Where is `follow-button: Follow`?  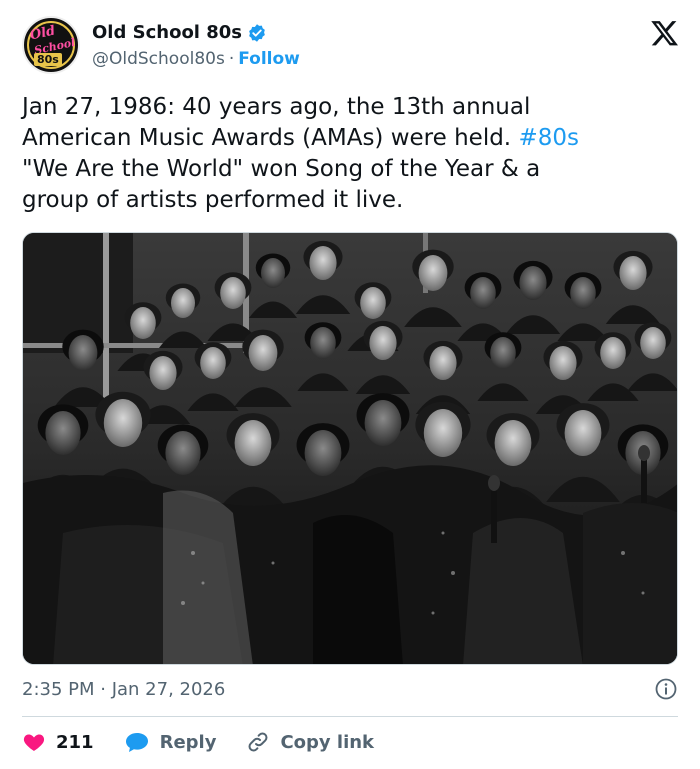 follow-button: Follow is located at coordinates (269, 59).